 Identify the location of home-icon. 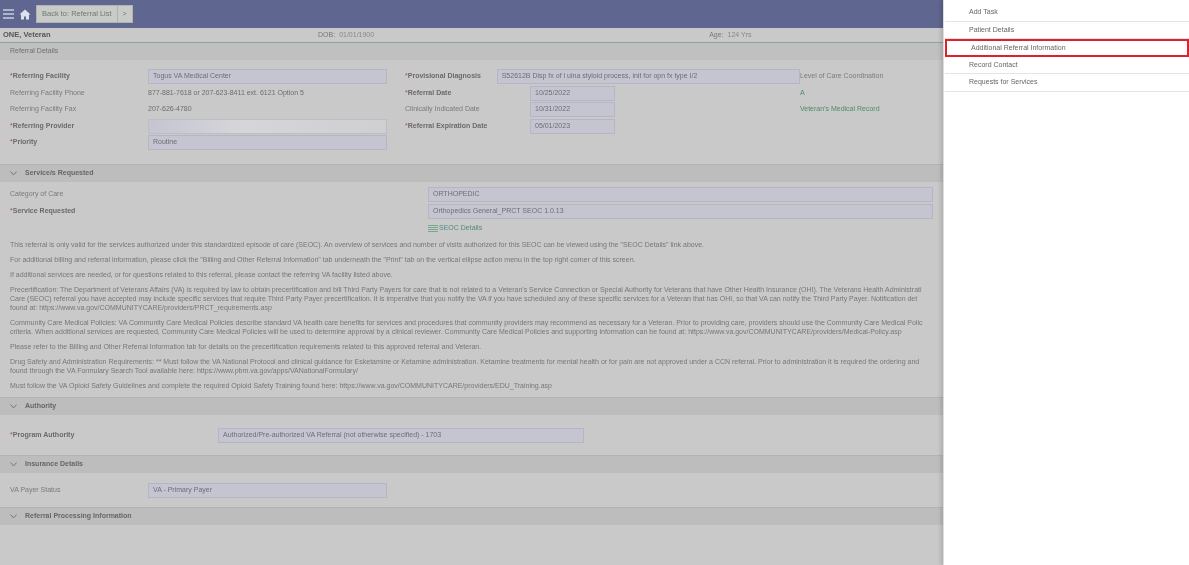
(25, 14).